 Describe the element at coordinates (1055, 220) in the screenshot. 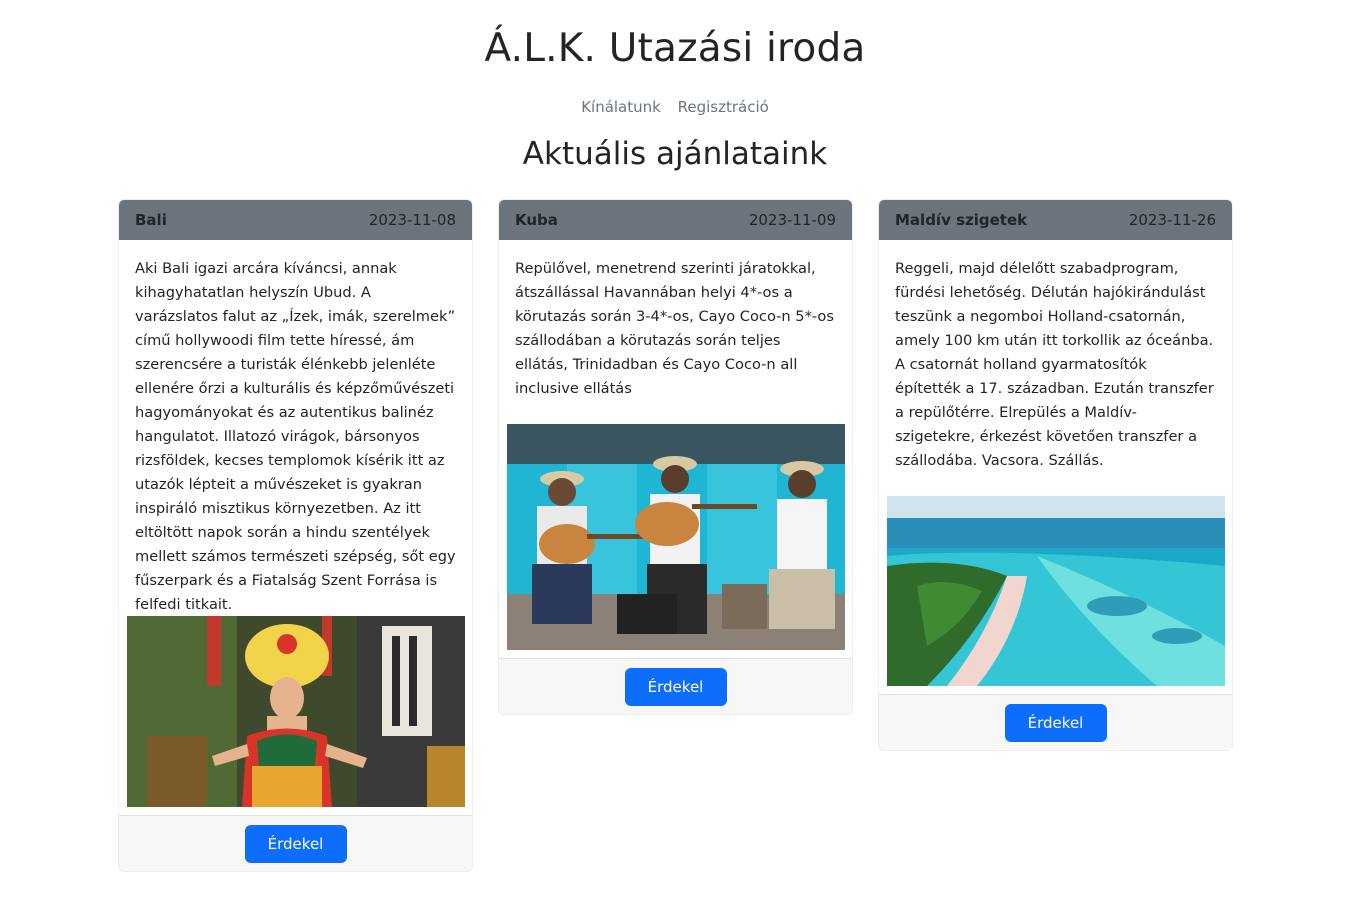

I see `card-header: Maldív szigetek 2023-11-26` at that location.